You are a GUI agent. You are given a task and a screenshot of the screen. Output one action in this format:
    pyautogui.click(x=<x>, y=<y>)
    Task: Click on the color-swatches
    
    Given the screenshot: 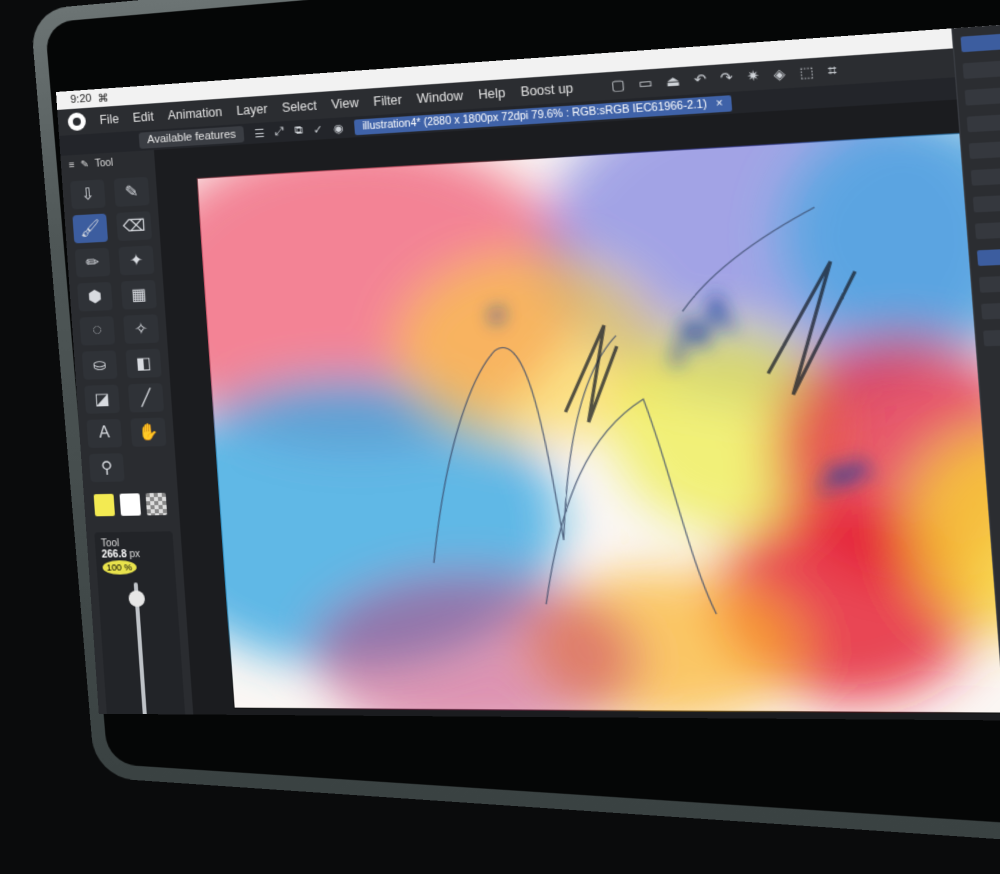 What is the action you would take?
    pyautogui.click(x=131, y=504)
    